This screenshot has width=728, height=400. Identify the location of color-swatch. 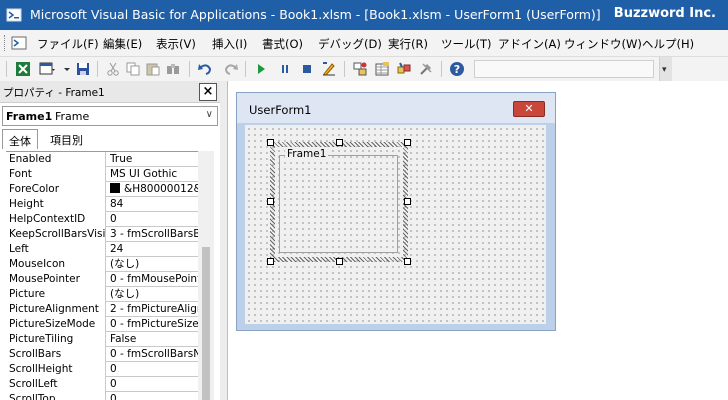
(115, 188).